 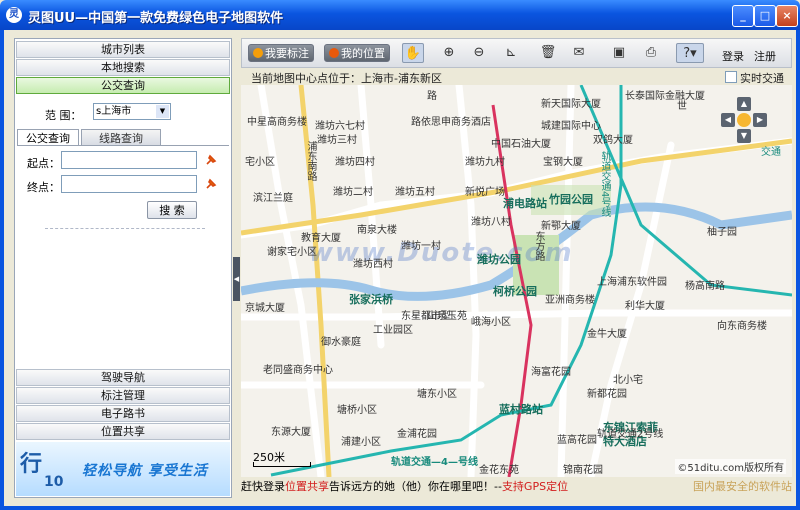 I want to click on collapse-sidebar-handle: ◀, so click(x=236, y=279).